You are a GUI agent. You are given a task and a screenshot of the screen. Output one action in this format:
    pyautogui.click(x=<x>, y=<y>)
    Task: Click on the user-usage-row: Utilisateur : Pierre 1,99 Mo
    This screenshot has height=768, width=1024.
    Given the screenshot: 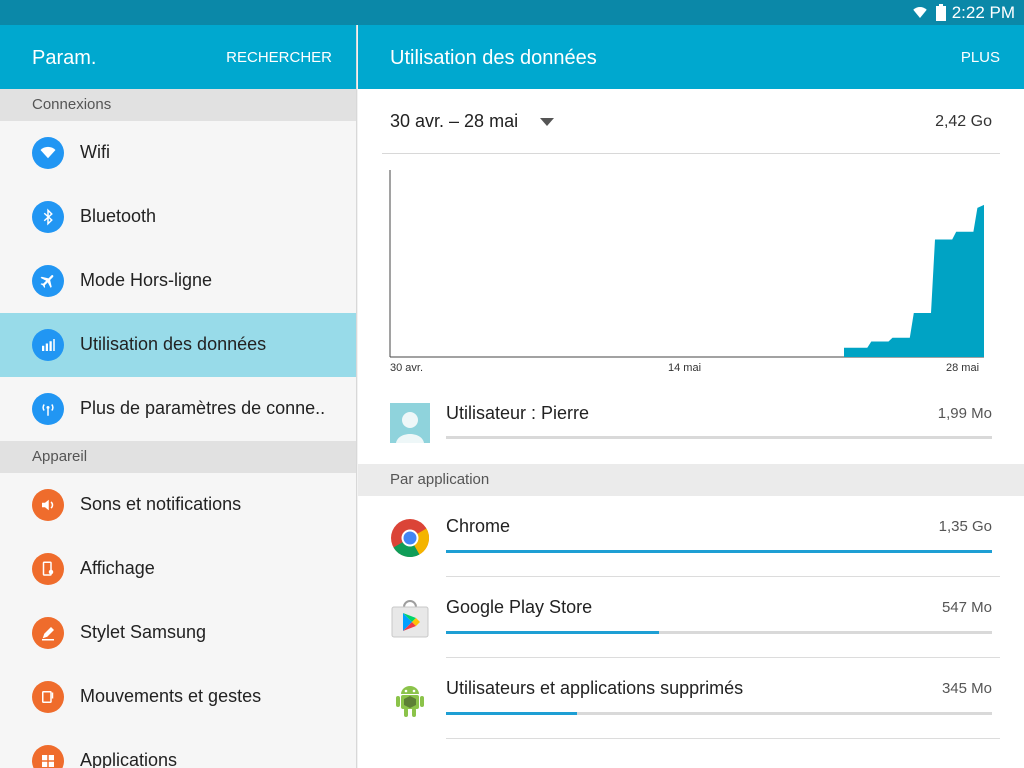 What is the action you would take?
    pyautogui.click(x=691, y=428)
    